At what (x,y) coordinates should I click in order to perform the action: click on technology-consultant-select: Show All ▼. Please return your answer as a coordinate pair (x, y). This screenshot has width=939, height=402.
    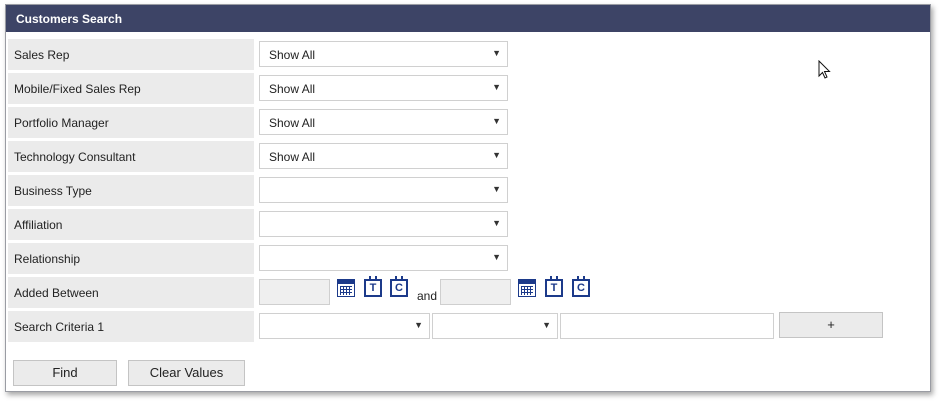
    Looking at the image, I should click on (383, 156).